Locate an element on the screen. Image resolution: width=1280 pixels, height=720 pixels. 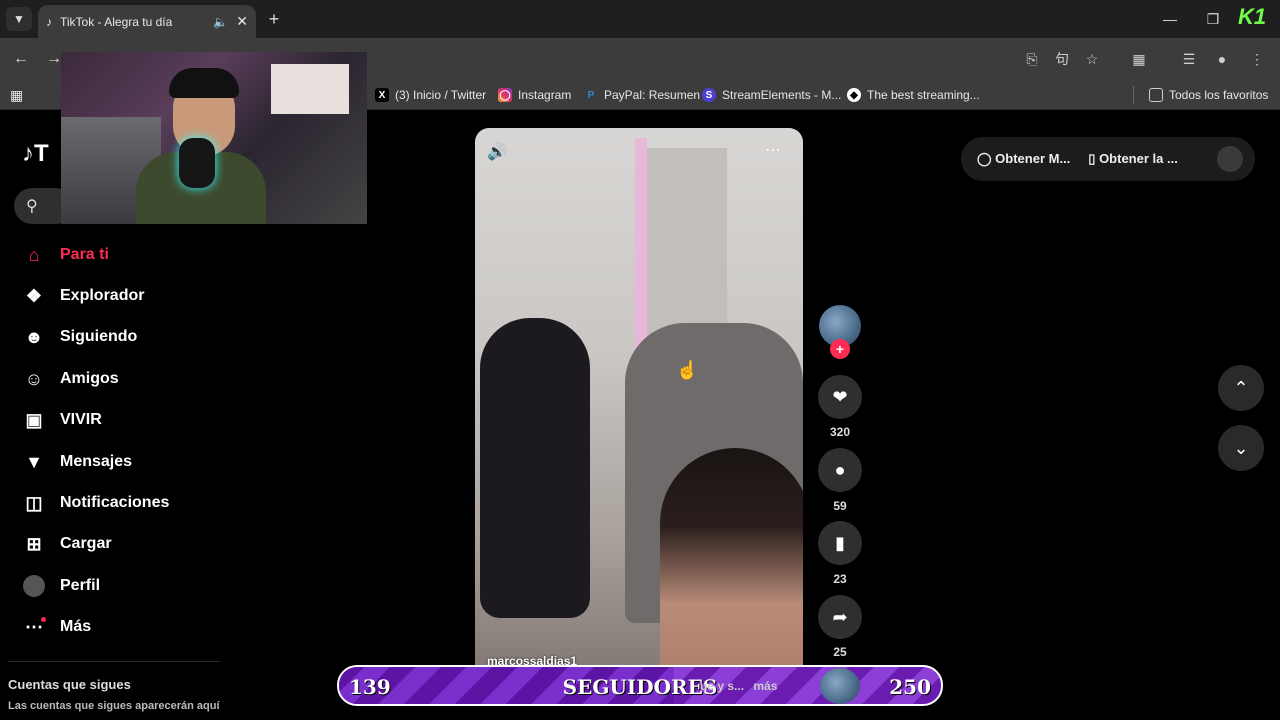
sidebar-item-cargar: ⊞ Cargar is located at coordinates (67, 544).